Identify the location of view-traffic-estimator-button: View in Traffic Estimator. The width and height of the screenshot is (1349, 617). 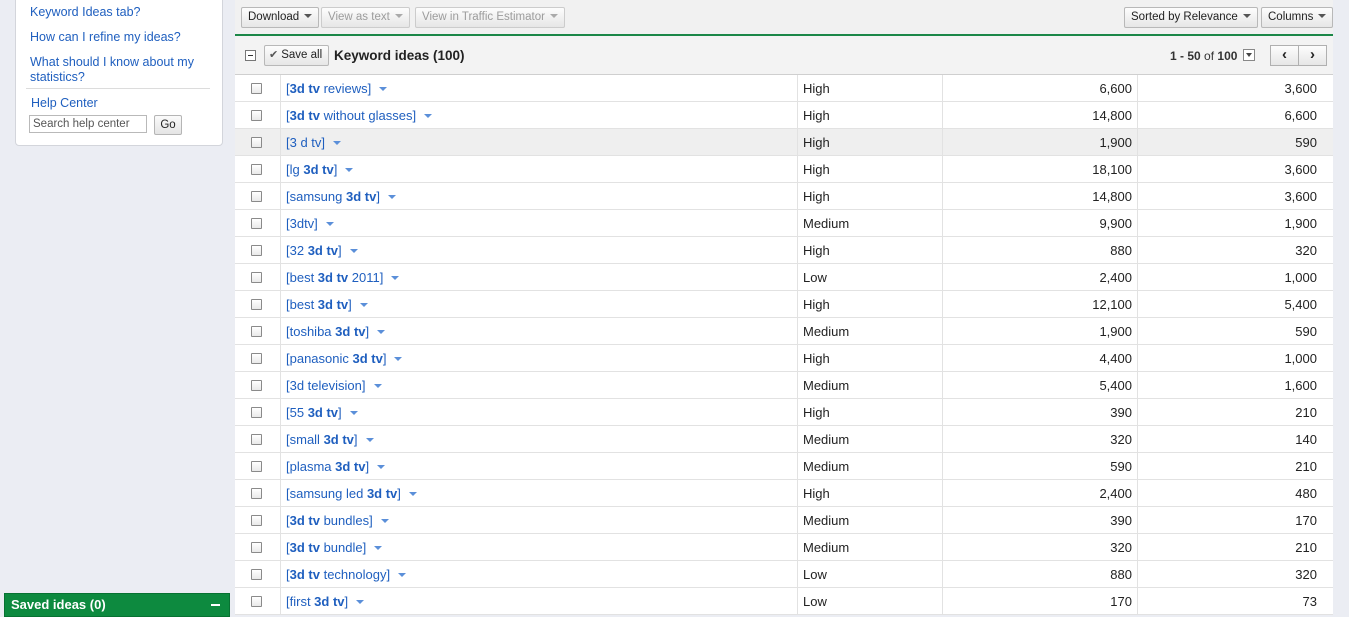
(490, 17).